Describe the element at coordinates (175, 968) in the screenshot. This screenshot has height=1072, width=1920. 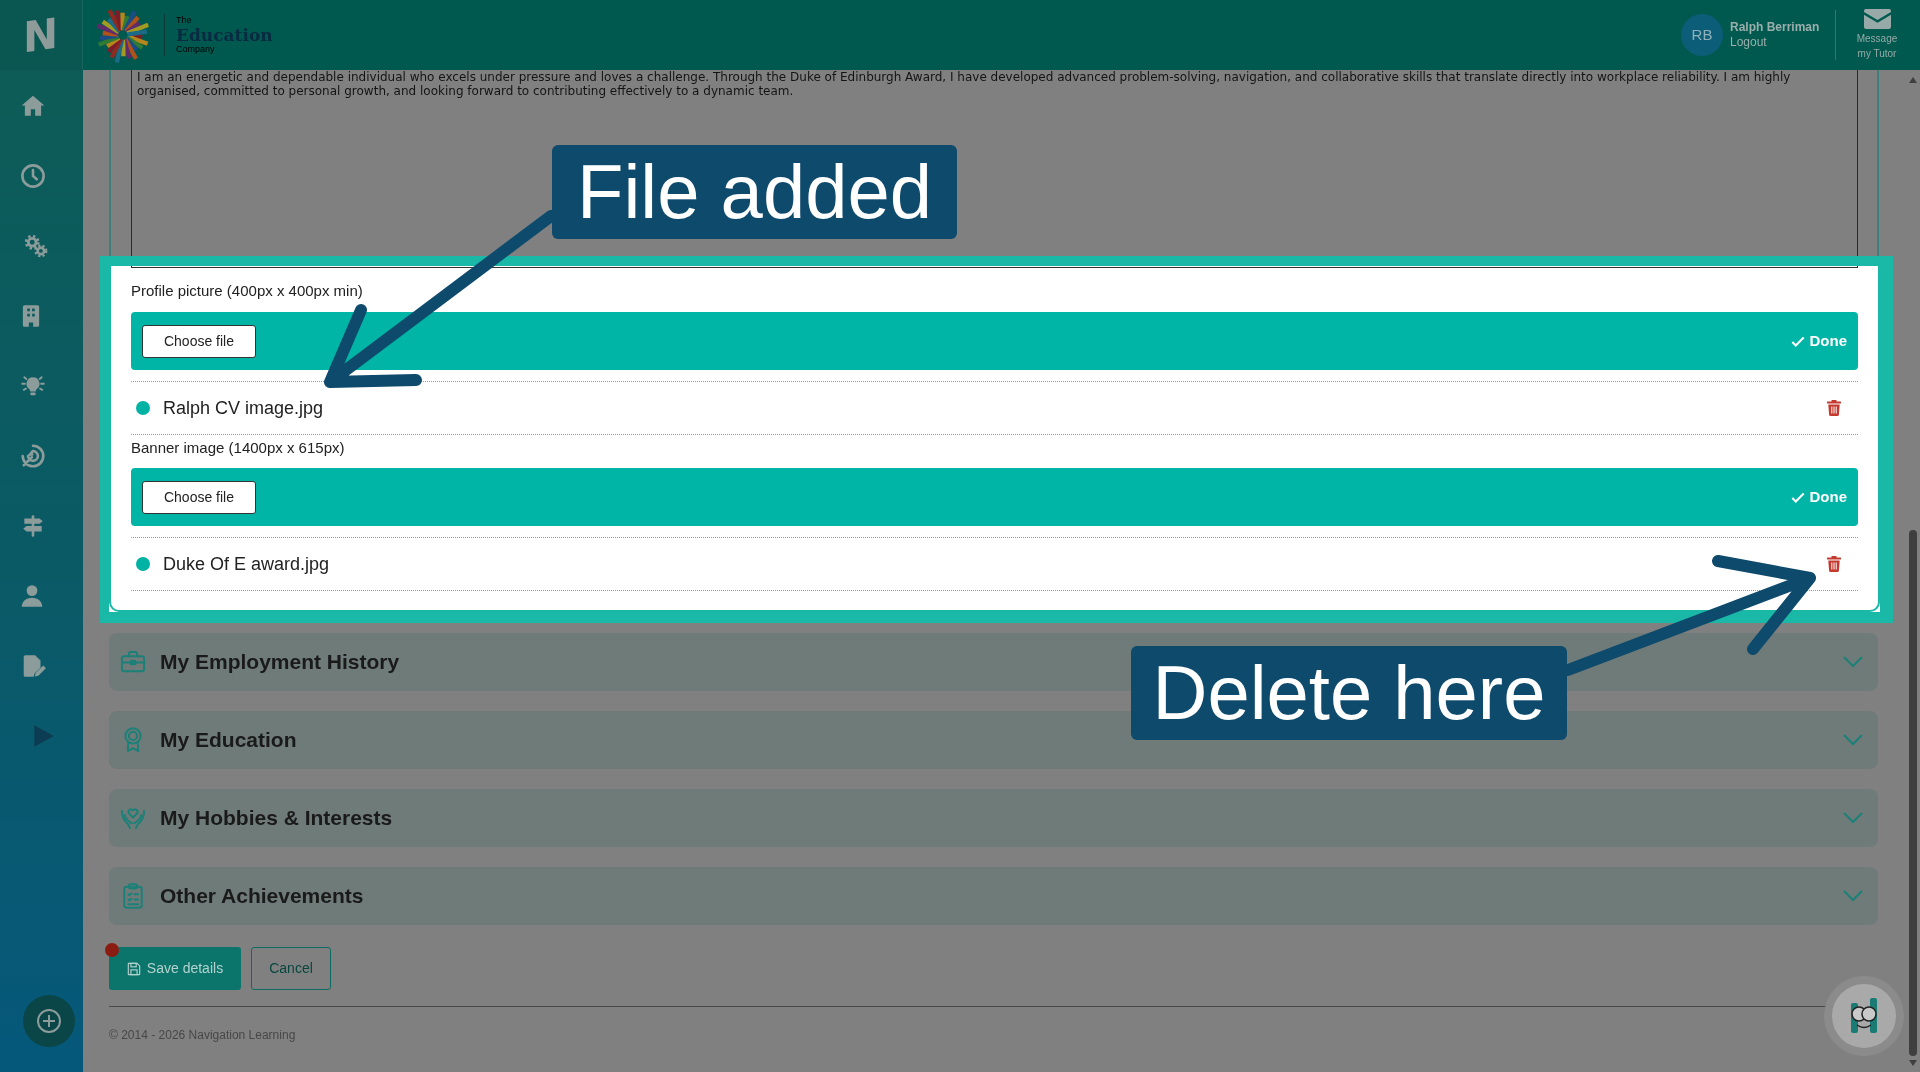
I see `save-button: Save details` at that location.